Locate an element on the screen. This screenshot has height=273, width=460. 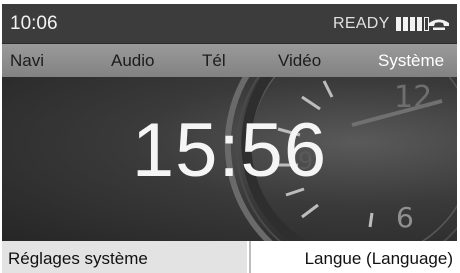
bottom-softkey-bar: Réglages système Langue (Language) is located at coordinates (229, 257).